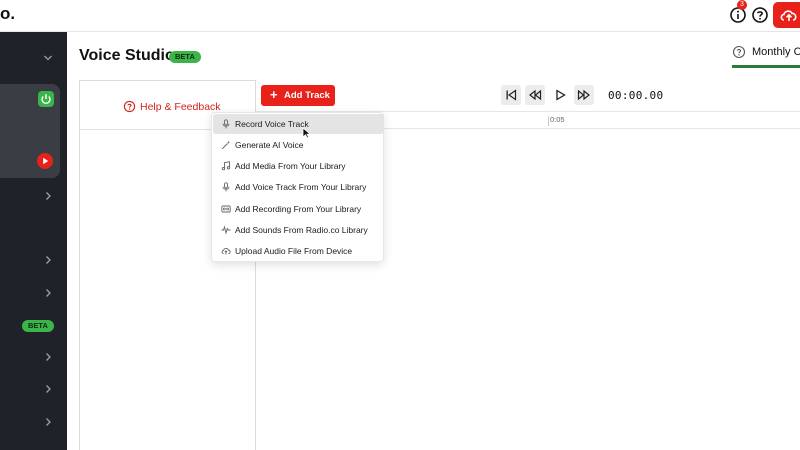 Image resolution: width=800 pixels, height=450 pixels. I want to click on menu-item-add-media: Add Media From Your Library, so click(298, 166).